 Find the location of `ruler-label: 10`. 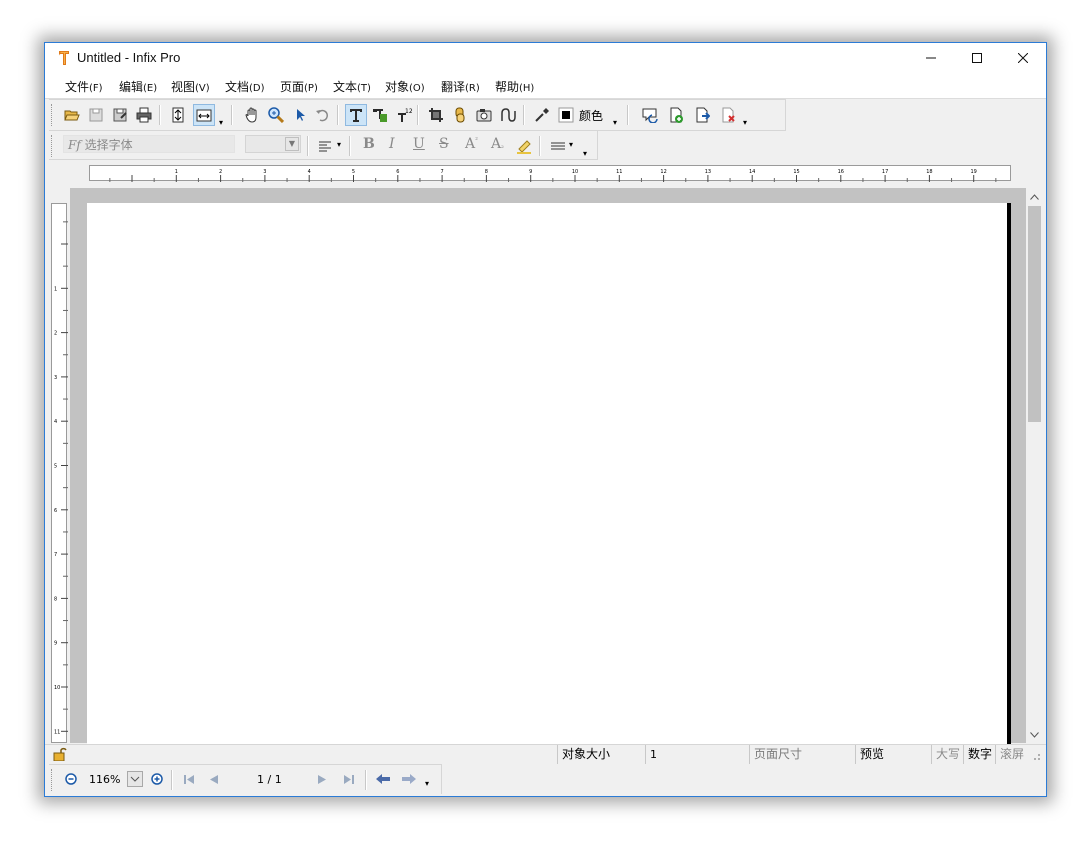

ruler-label: 10 is located at coordinates (57, 688).